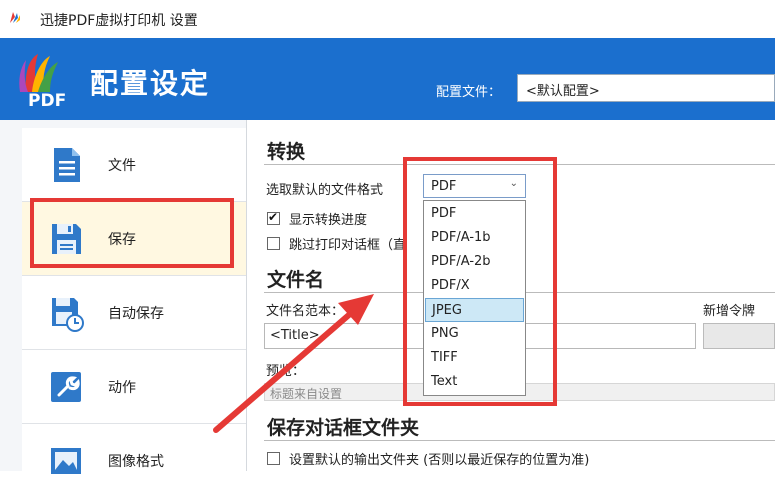  What do you see at coordinates (306, 394) in the screenshot?
I see `preview-value: 标题来自设置` at bounding box center [306, 394].